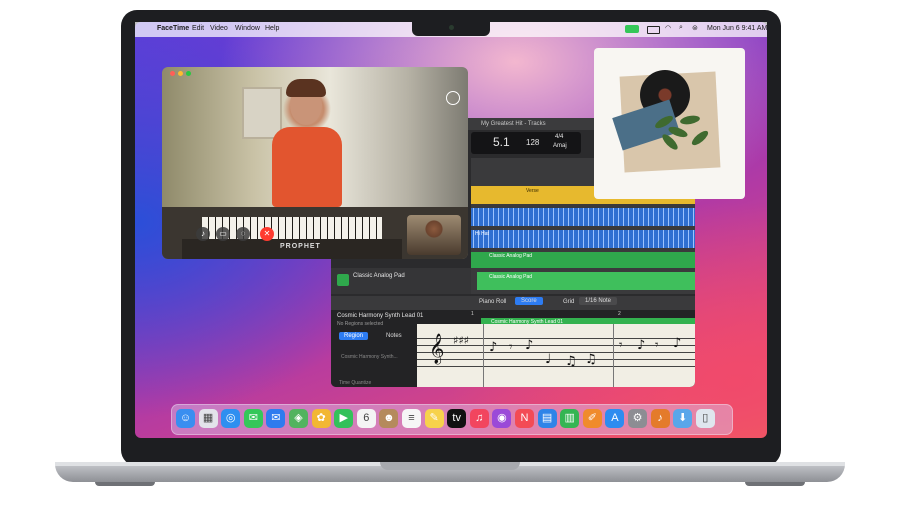 This screenshot has width=900, height=506. What do you see at coordinates (556, 355) in the screenshot?
I see `score-view: 𝄞 ♯♯♯ ♪ 𝄾 ♪ ♩ ♫ ♫ 𝄾 ♪ 𝄾 ♪` at bounding box center [556, 355].